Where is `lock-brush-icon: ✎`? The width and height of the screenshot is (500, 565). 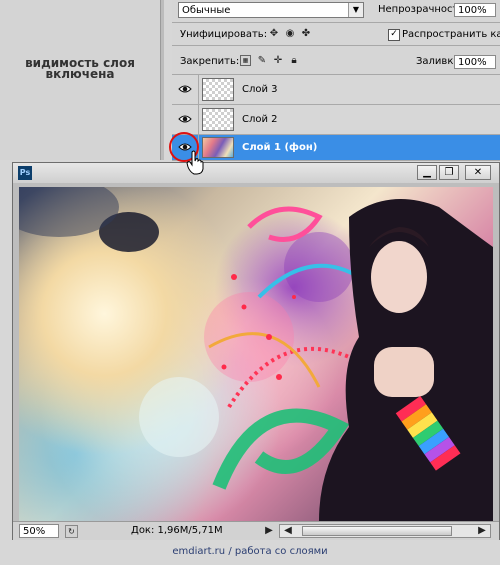
lock-brush-icon: ✎ is located at coordinates (262, 61).